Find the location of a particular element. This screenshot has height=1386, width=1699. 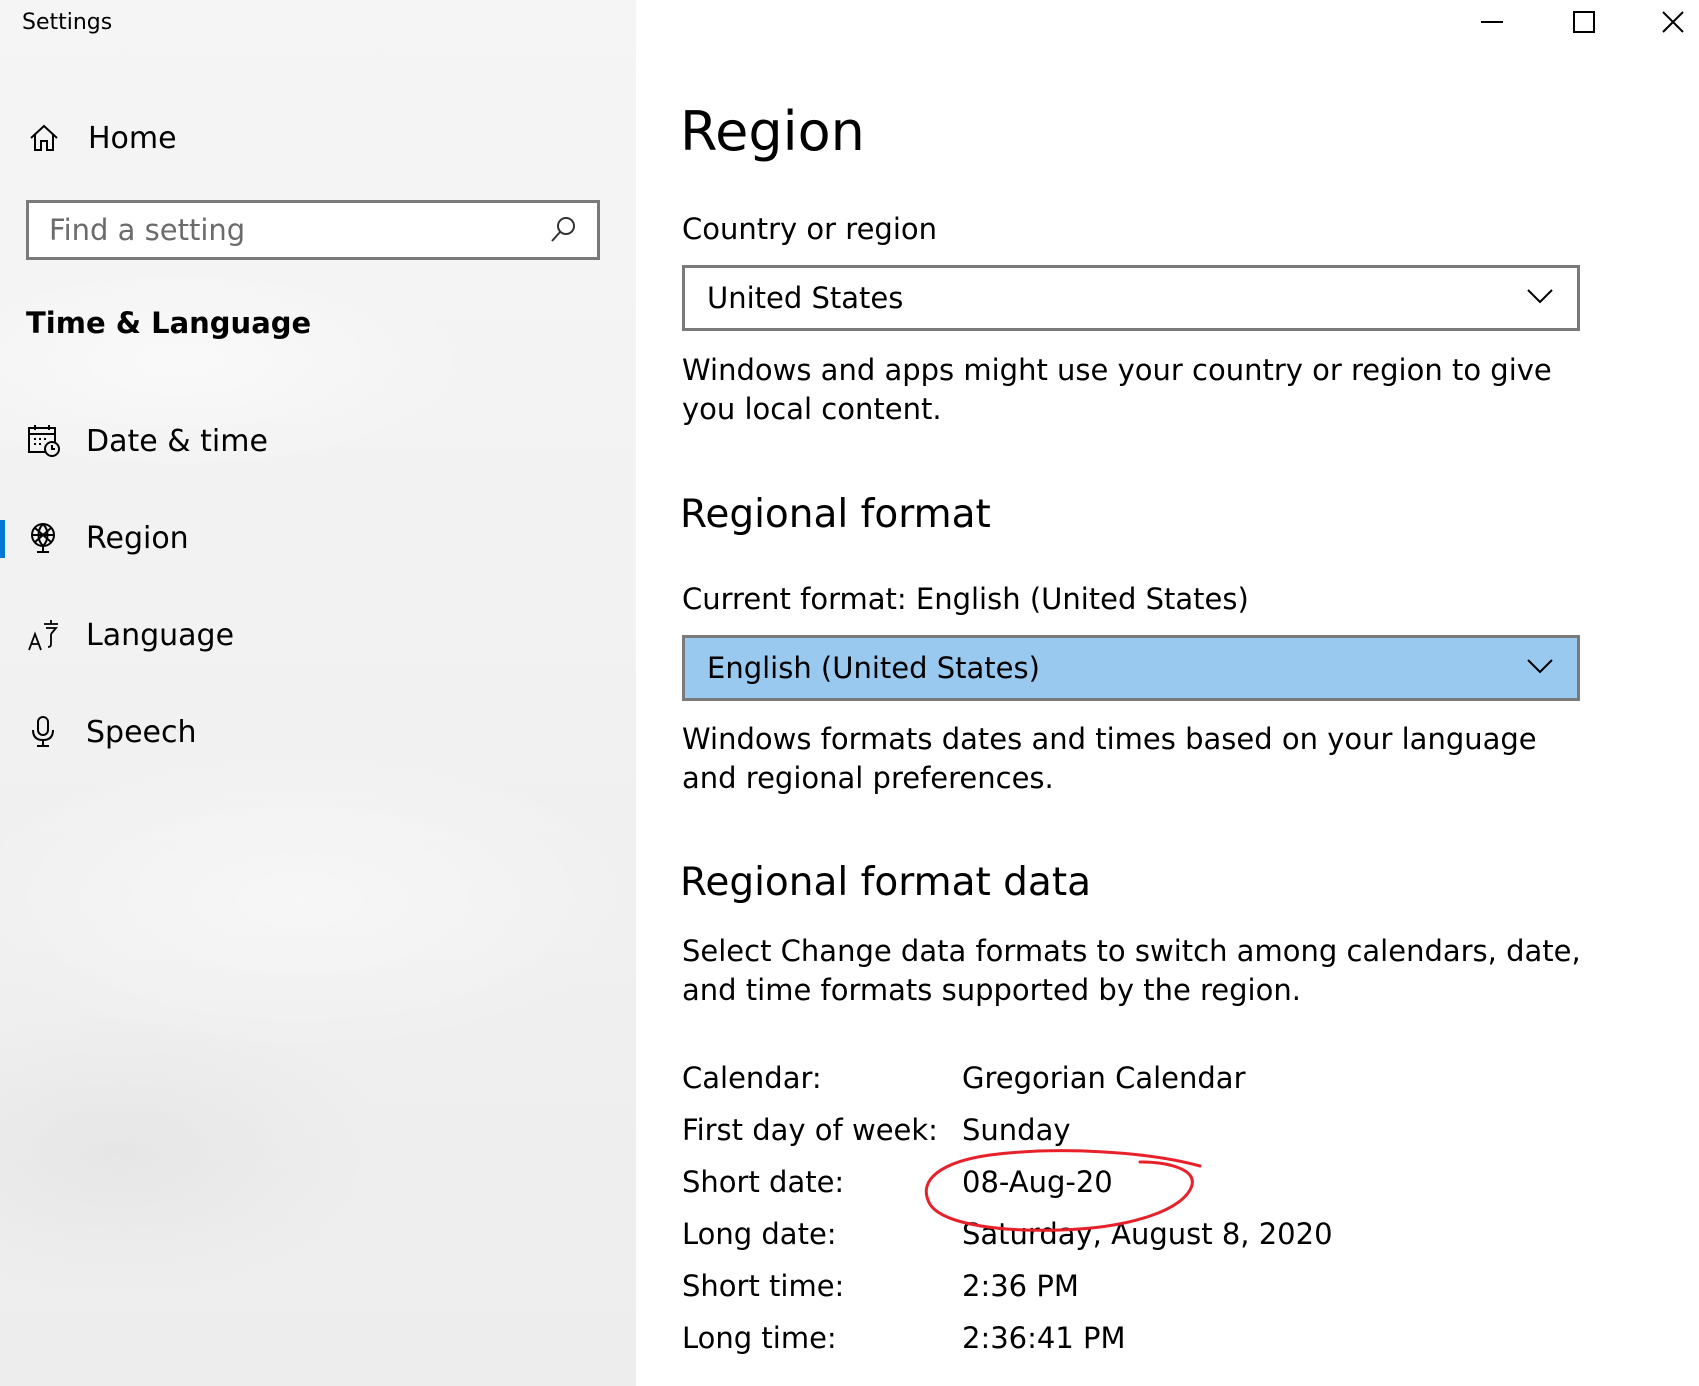

regional-format-heading: Regional format is located at coordinates (835, 514).